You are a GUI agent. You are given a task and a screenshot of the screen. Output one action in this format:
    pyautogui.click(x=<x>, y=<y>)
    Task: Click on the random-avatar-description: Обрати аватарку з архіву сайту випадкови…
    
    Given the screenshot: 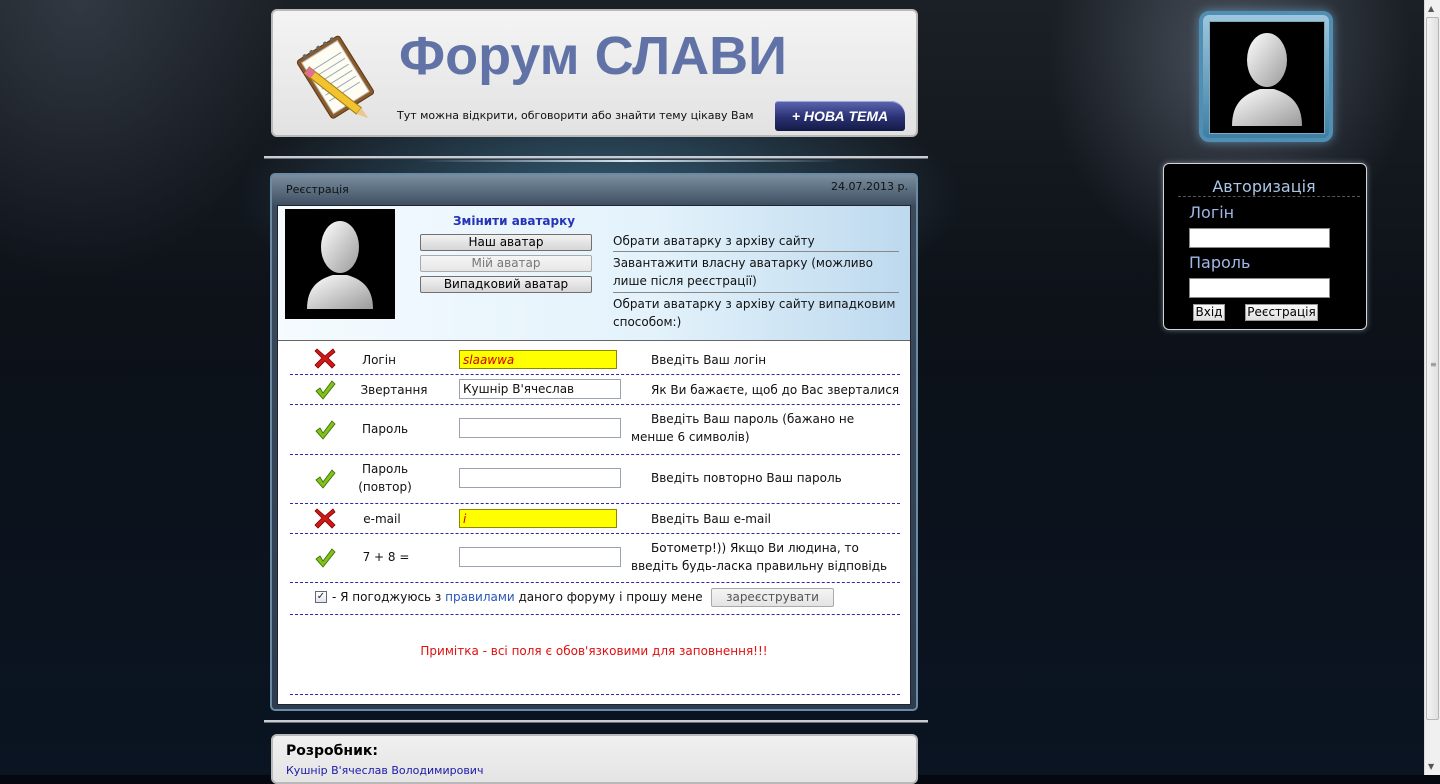 What is the action you would take?
    pyautogui.click(x=754, y=313)
    